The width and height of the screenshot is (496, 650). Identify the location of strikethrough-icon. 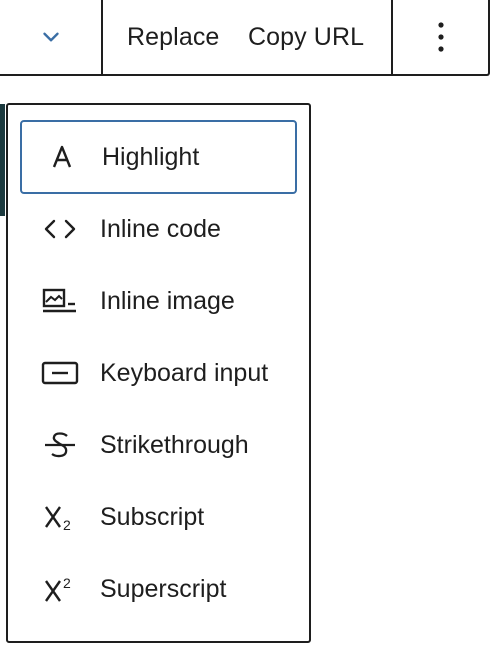
(60, 445).